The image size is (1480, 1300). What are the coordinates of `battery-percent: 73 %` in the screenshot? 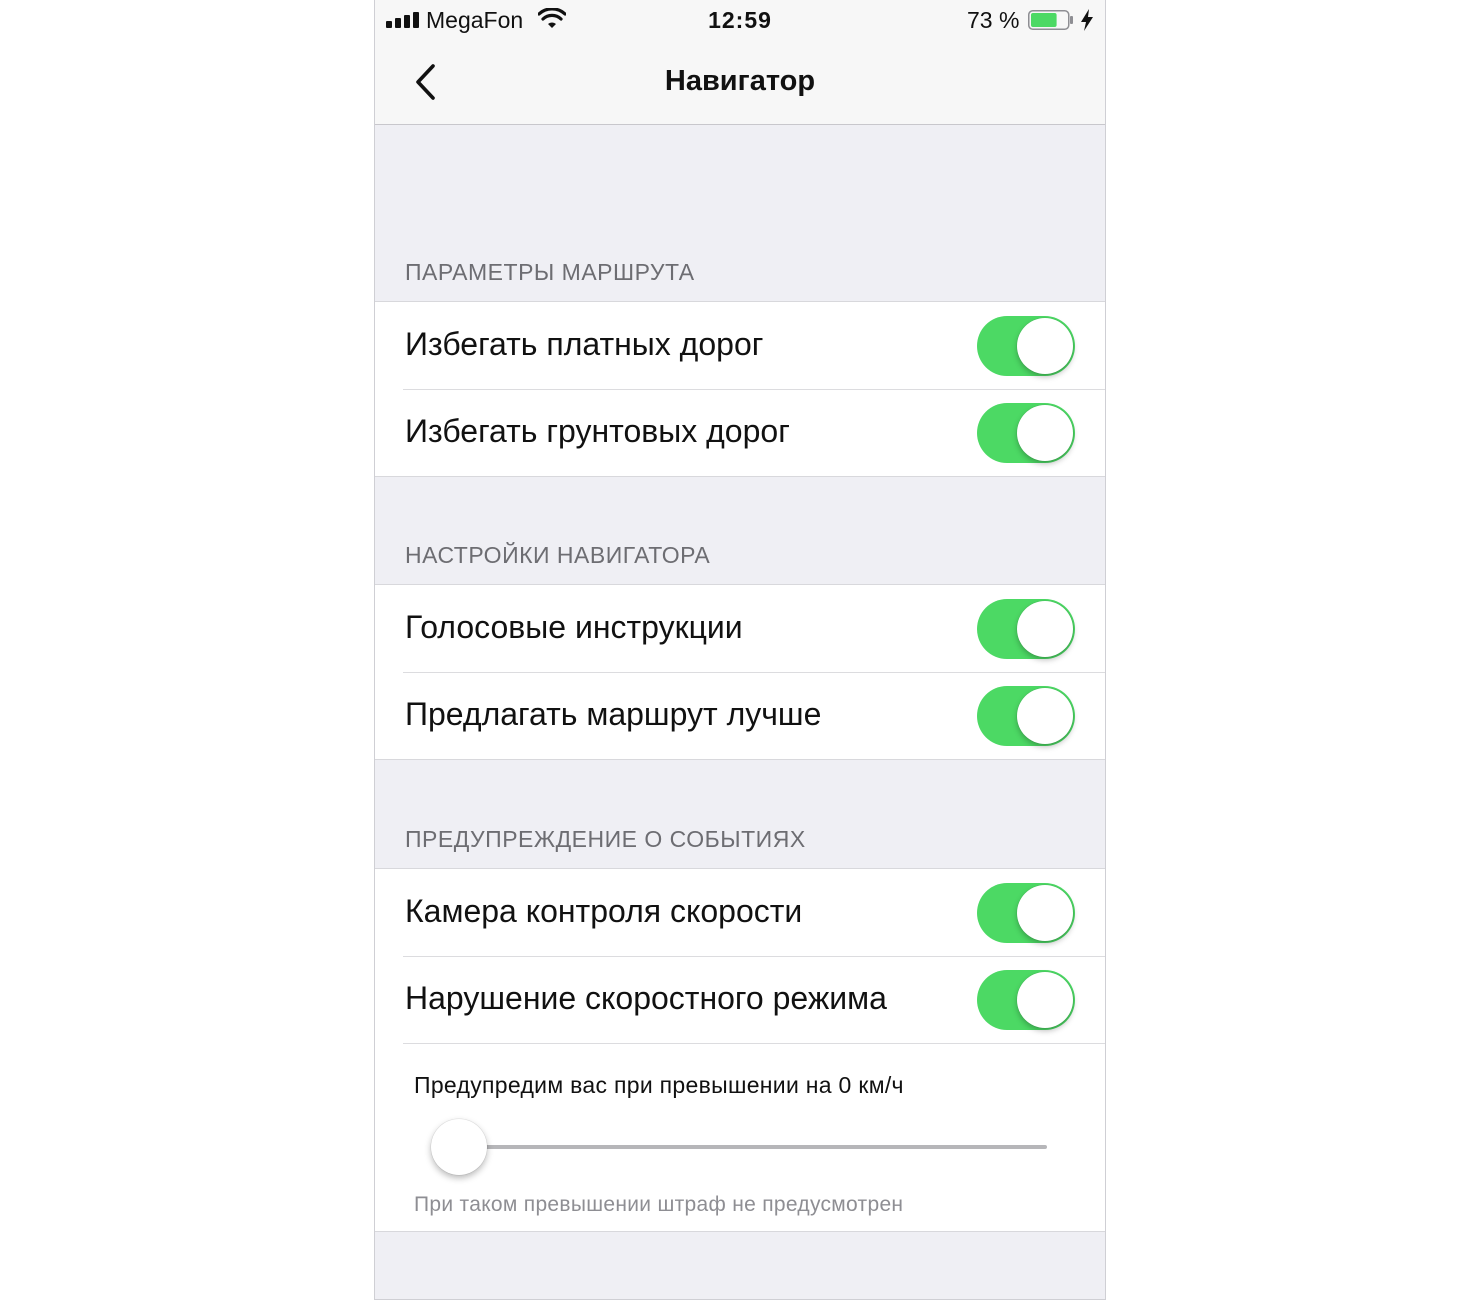 It's located at (993, 20).